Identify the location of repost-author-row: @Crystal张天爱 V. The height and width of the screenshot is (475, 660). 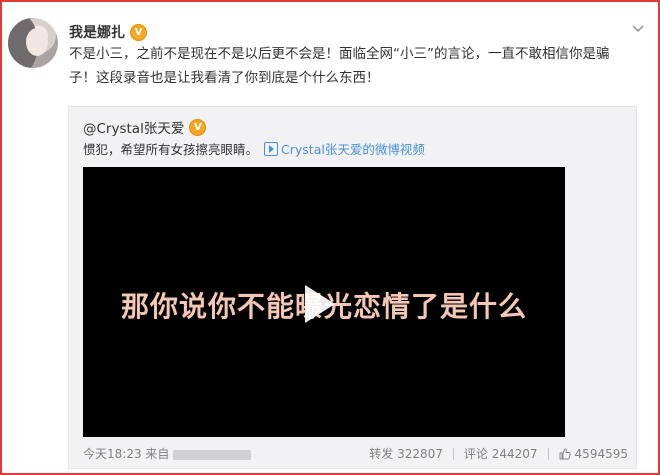
(145, 127).